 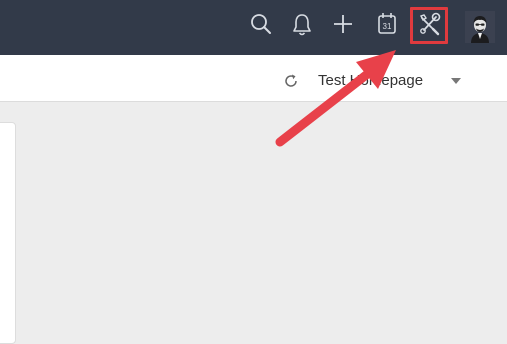 I want to click on calendar-day-number: 31, so click(x=387, y=26).